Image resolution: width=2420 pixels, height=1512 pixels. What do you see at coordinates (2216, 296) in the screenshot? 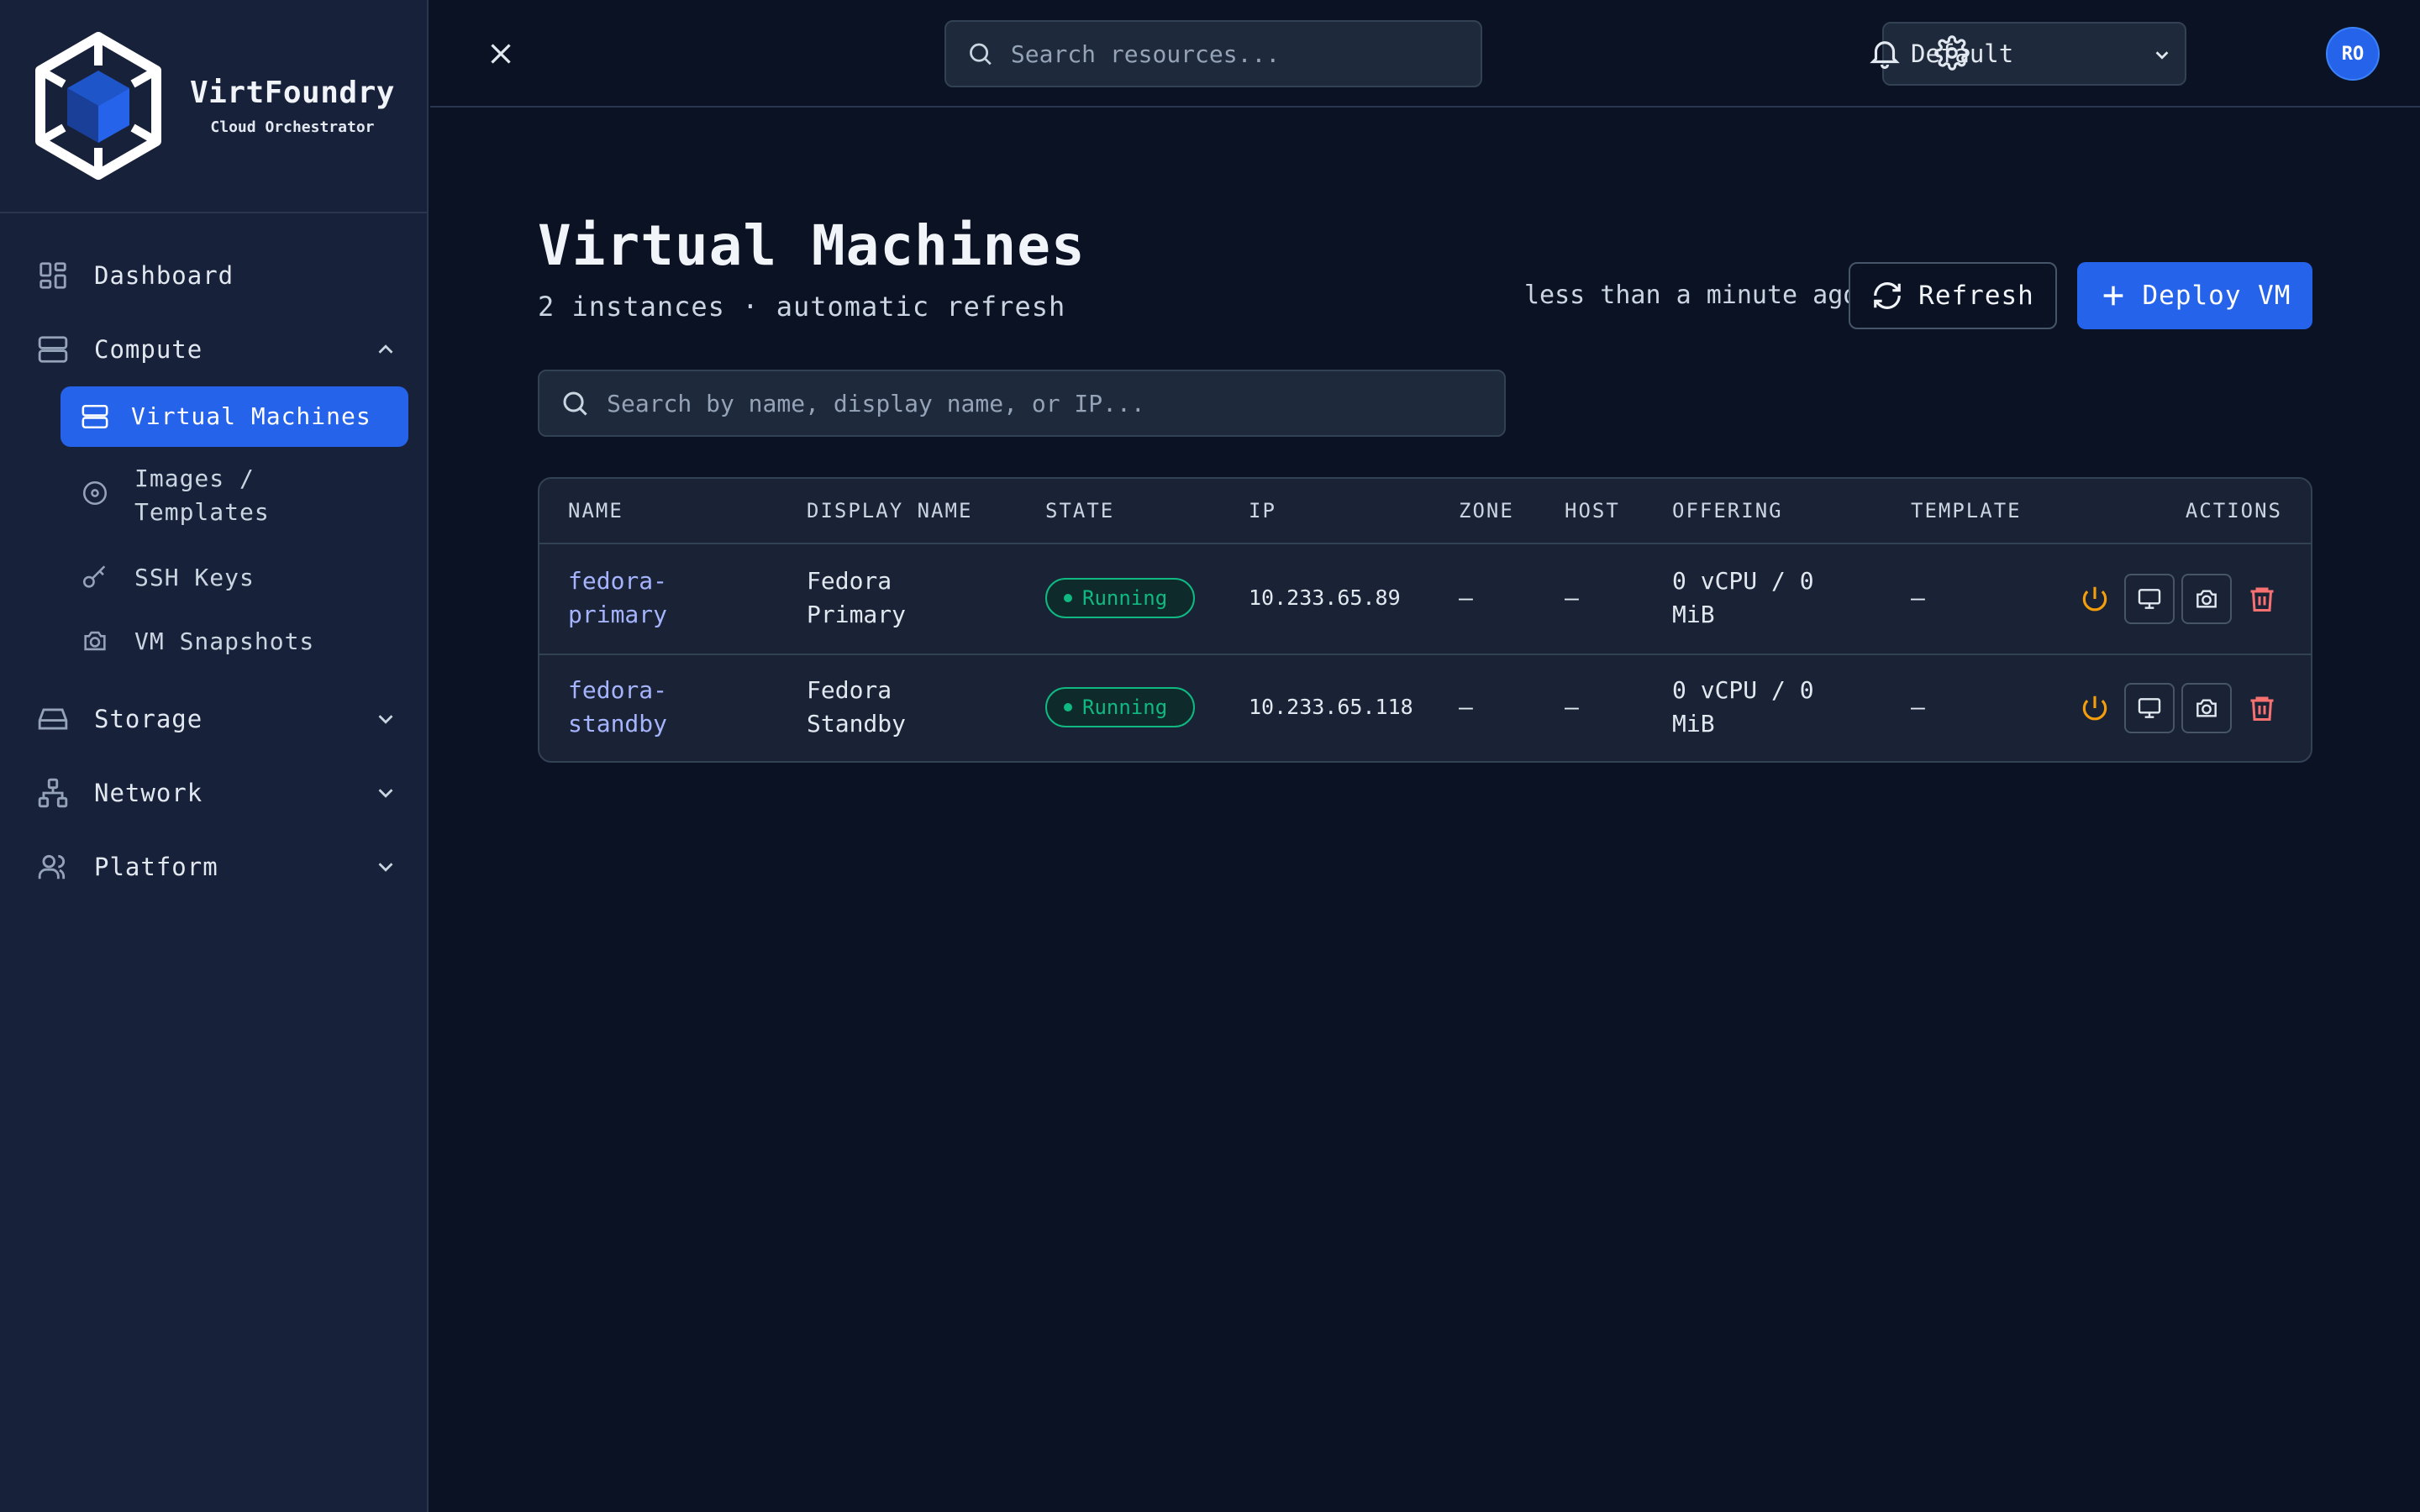
I see `deploy-vm-button-label: Deploy VM` at bounding box center [2216, 296].